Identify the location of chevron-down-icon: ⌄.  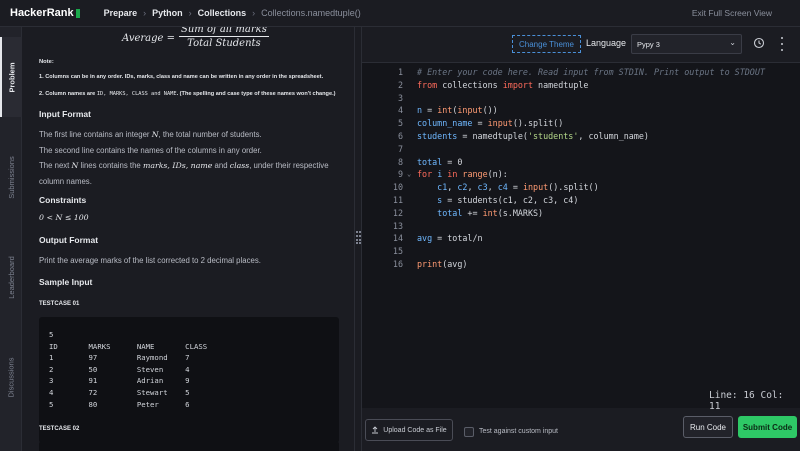
(732, 42).